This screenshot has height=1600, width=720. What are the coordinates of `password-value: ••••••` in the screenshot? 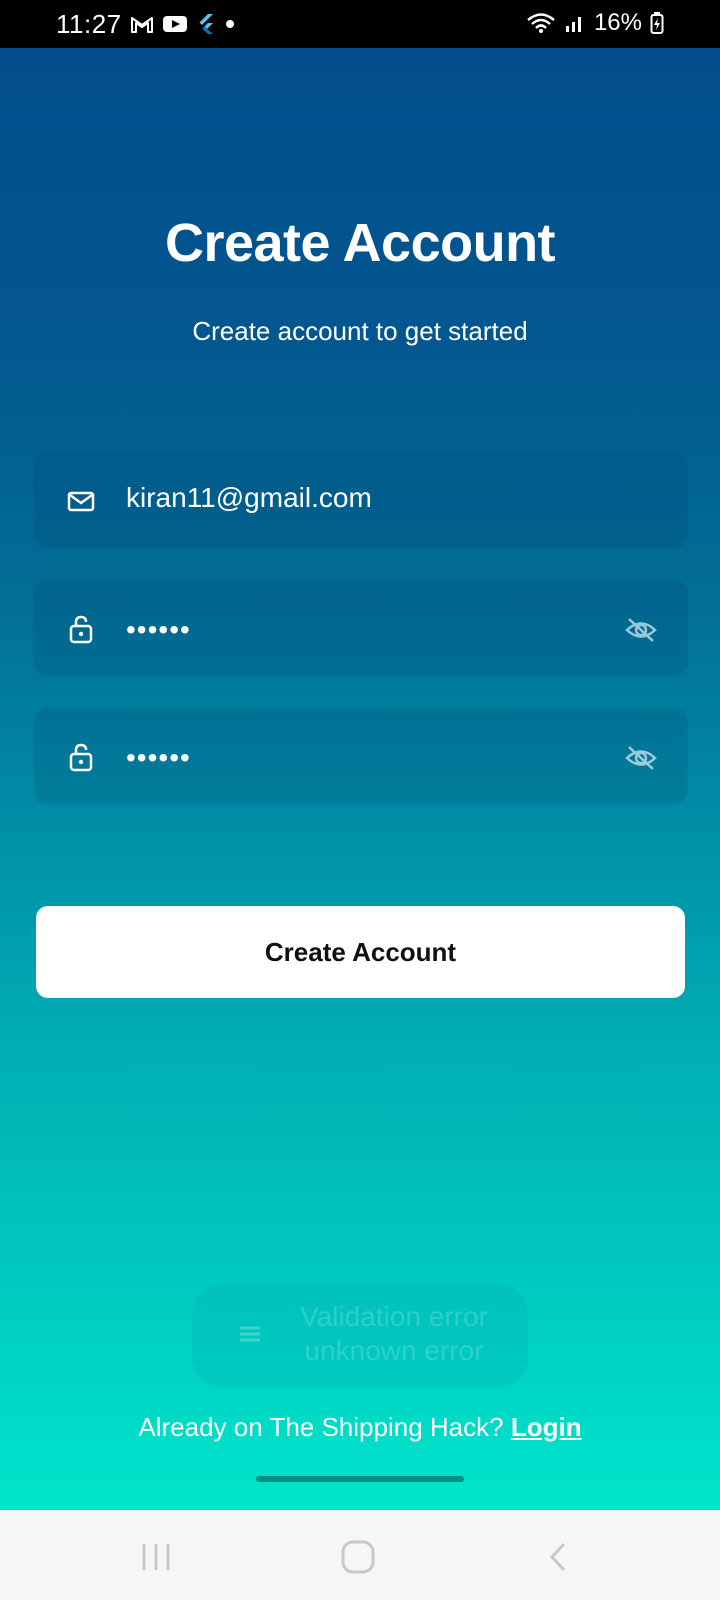 It's located at (158, 629).